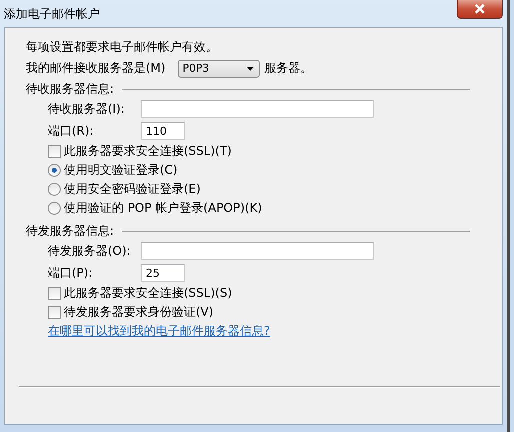  I want to click on window-title: 添加电子邮件帐户, so click(52, 14).